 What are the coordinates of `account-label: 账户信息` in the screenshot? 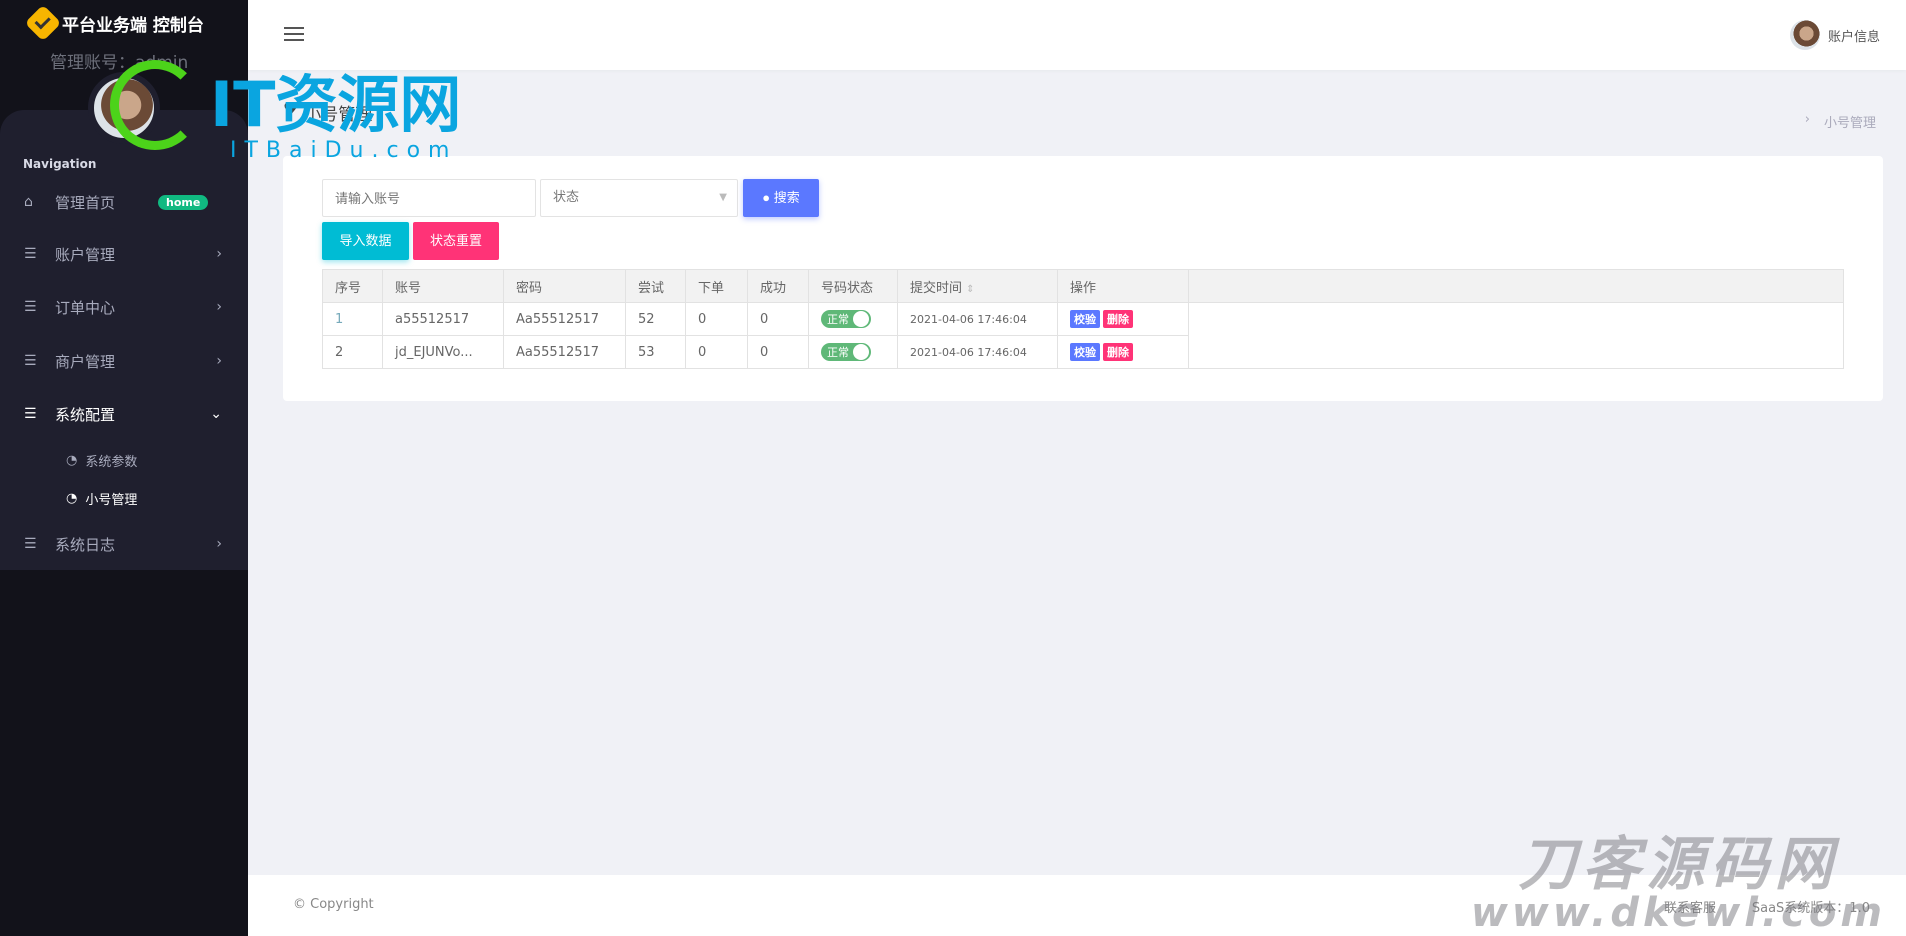 It's located at (1853, 37).